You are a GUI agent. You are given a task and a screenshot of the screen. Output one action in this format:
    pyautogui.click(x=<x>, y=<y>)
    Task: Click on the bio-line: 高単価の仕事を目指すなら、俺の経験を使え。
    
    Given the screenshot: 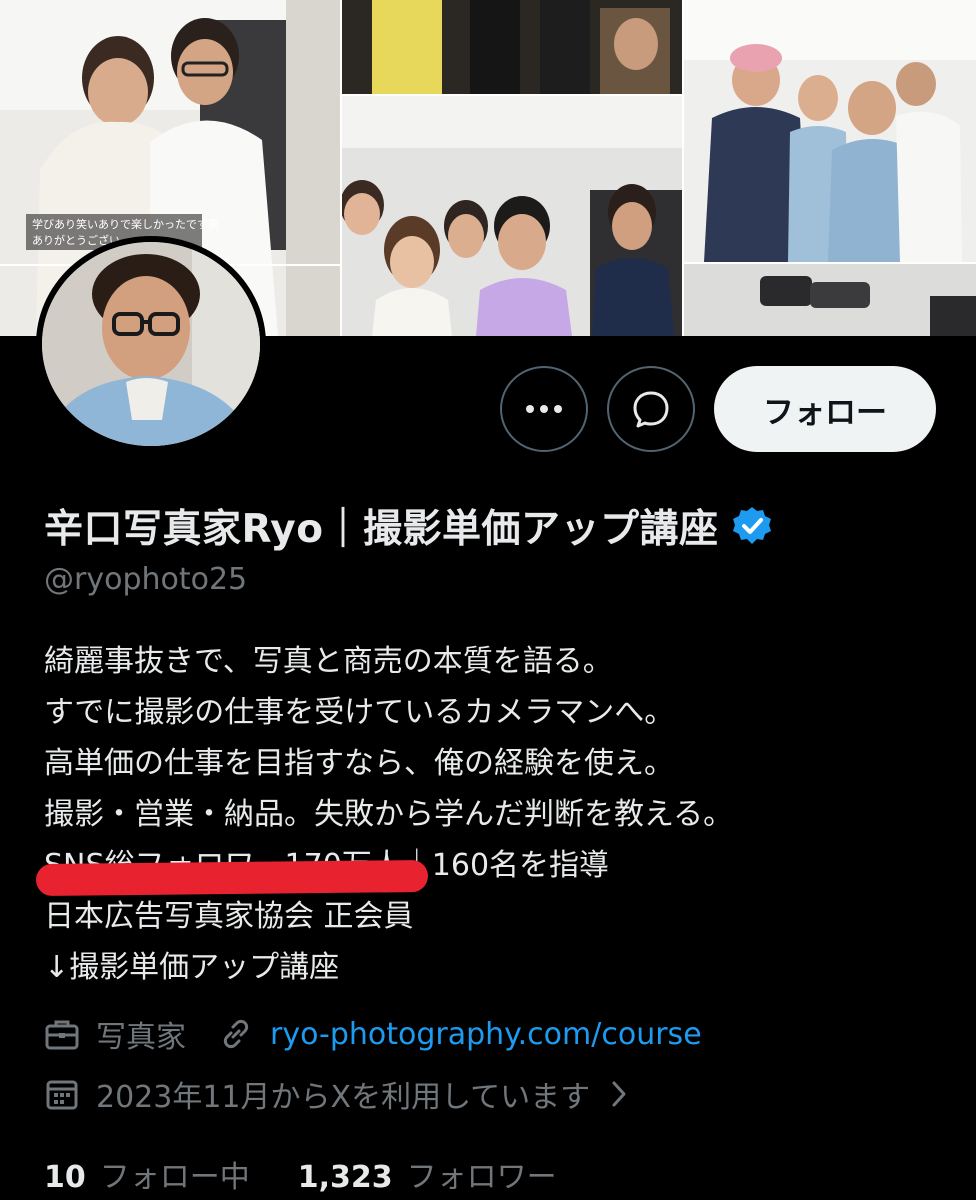 What is the action you would take?
    pyautogui.click(x=359, y=763)
    